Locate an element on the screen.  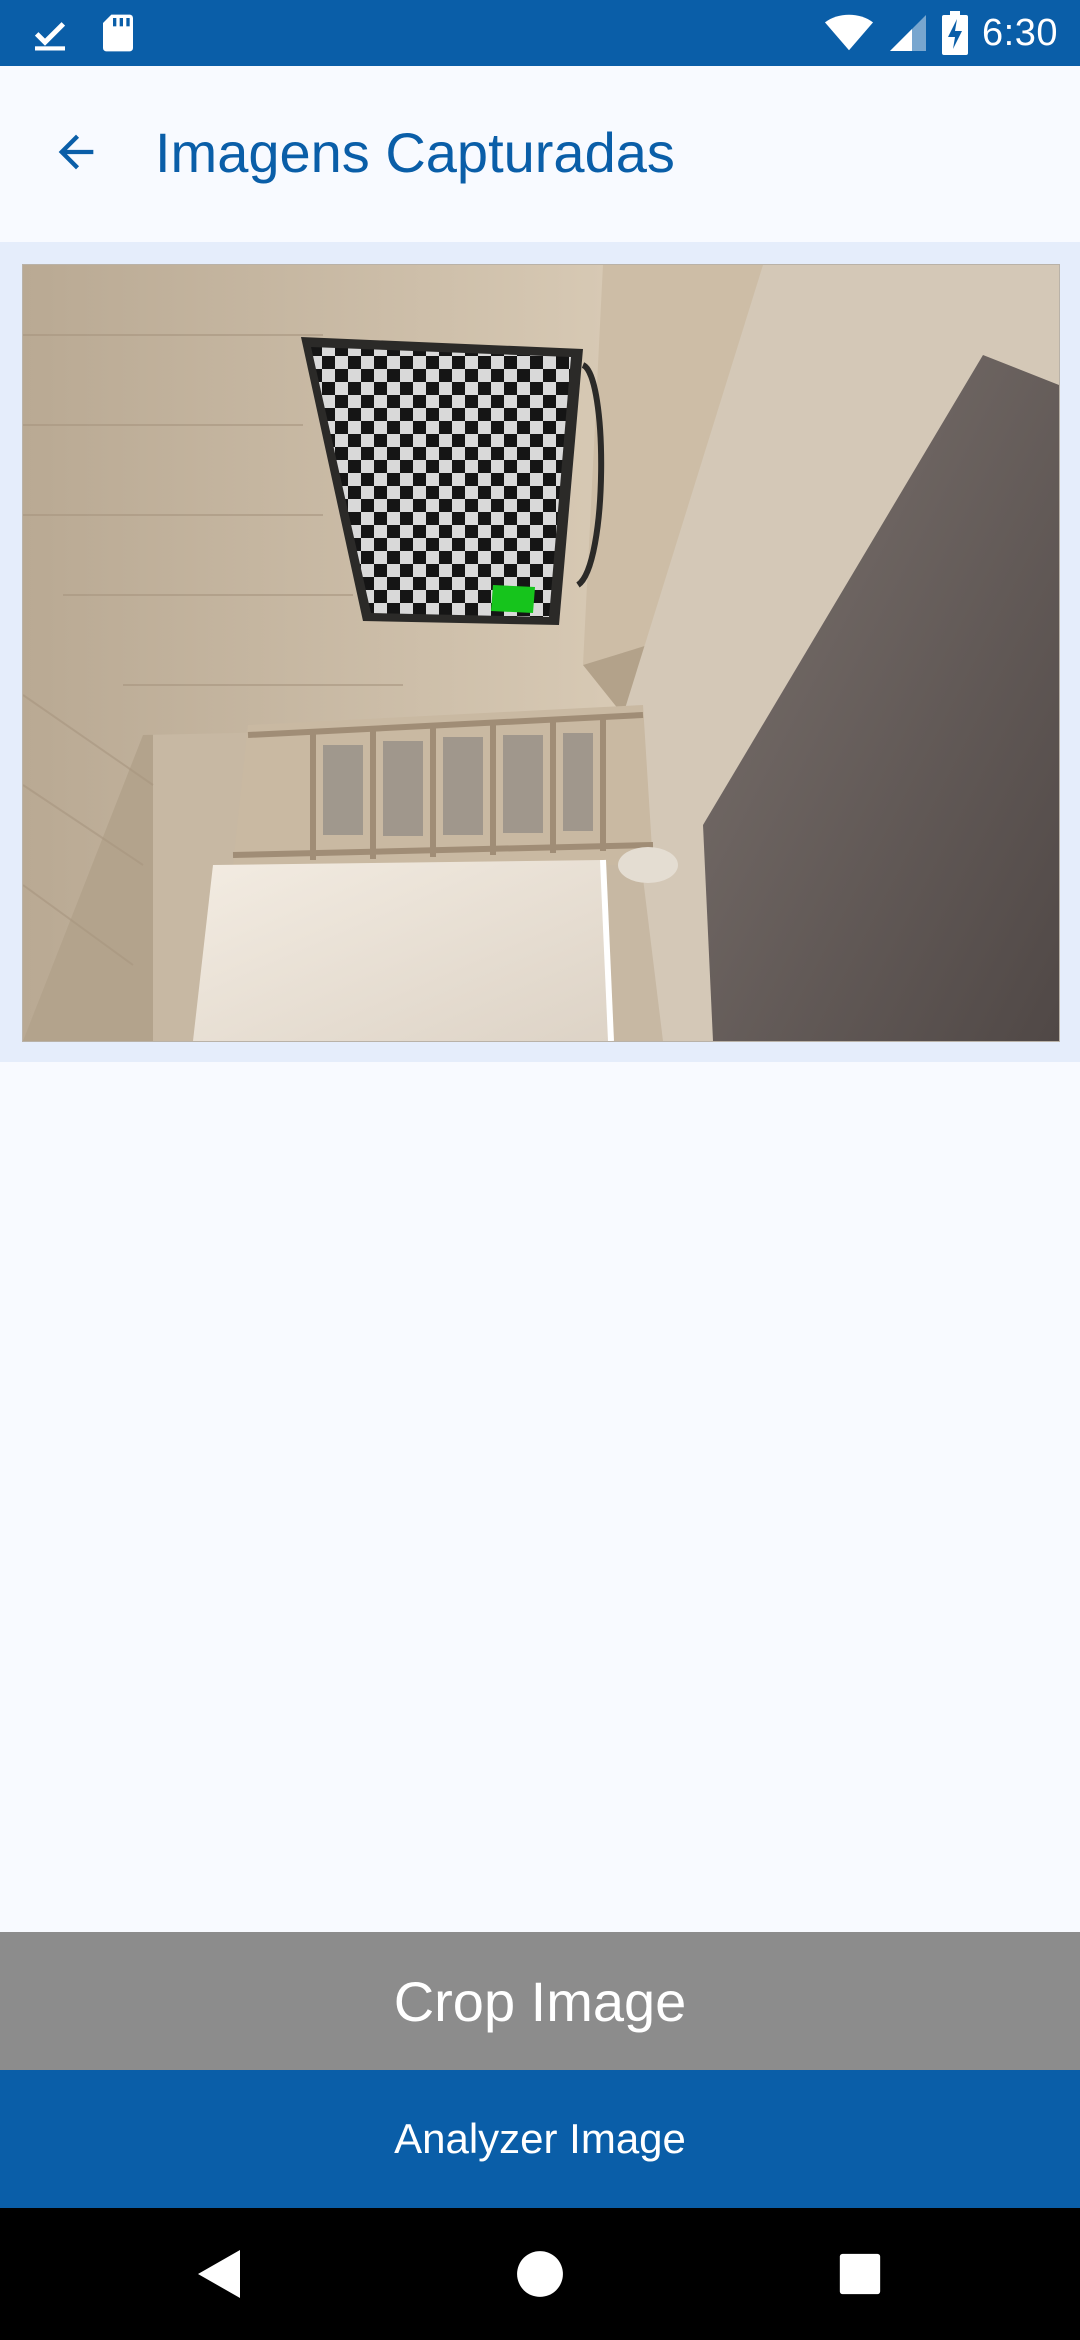
app-bar: Imagens Capturadas is located at coordinates (540, 154).